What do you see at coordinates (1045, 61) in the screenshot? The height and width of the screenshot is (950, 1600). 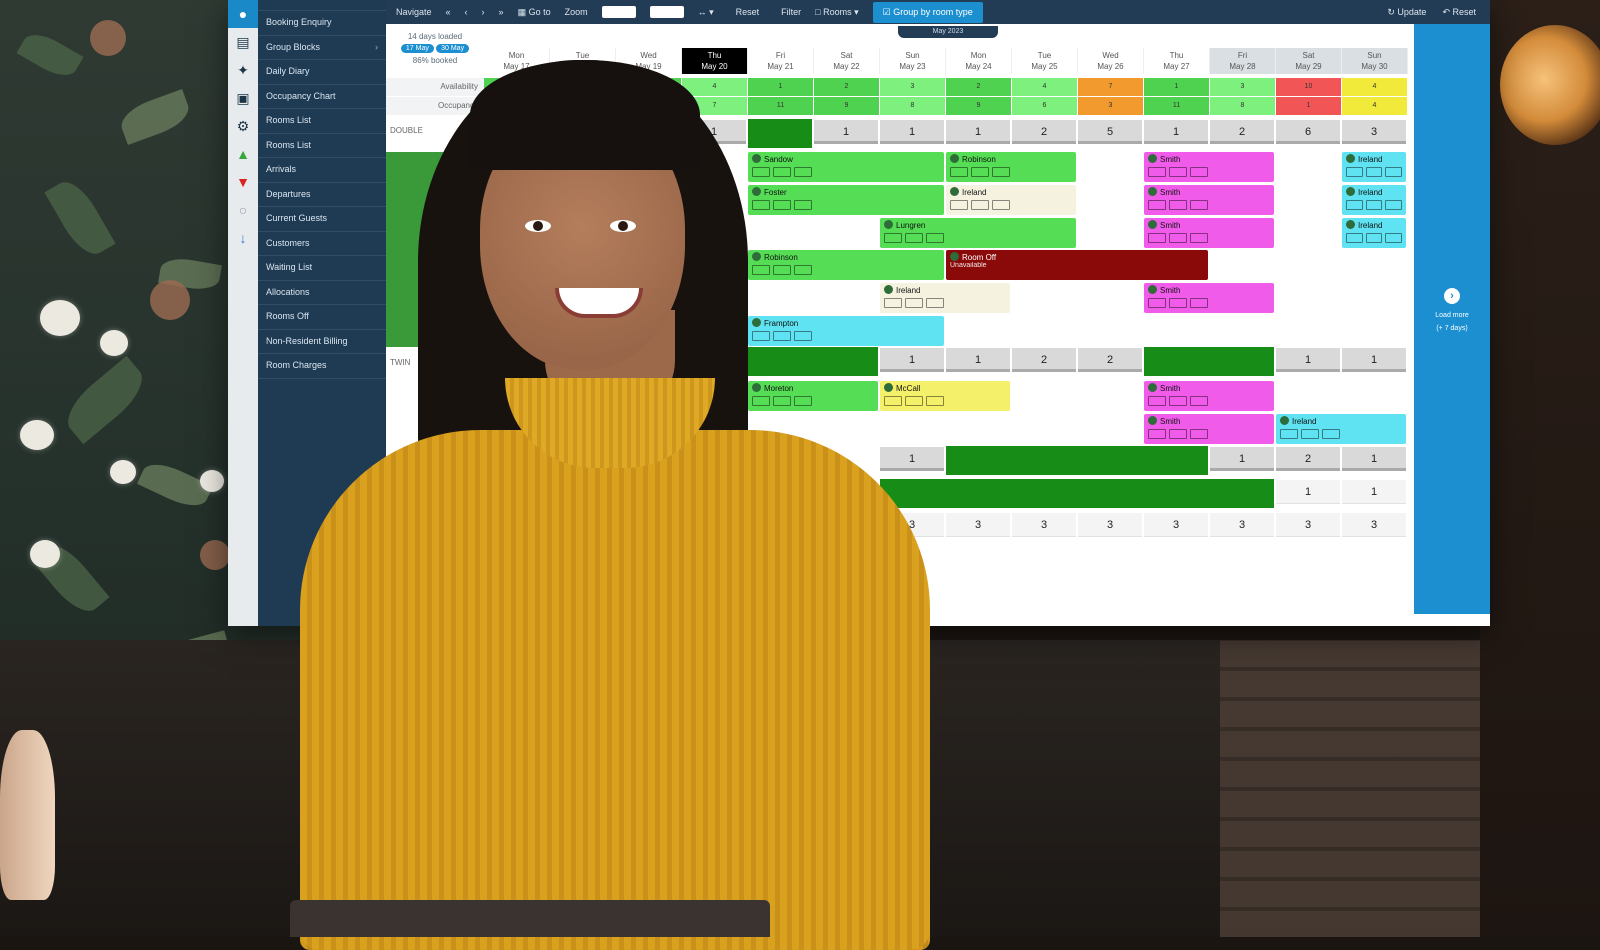 I see `day-header: Tue May 25` at bounding box center [1045, 61].